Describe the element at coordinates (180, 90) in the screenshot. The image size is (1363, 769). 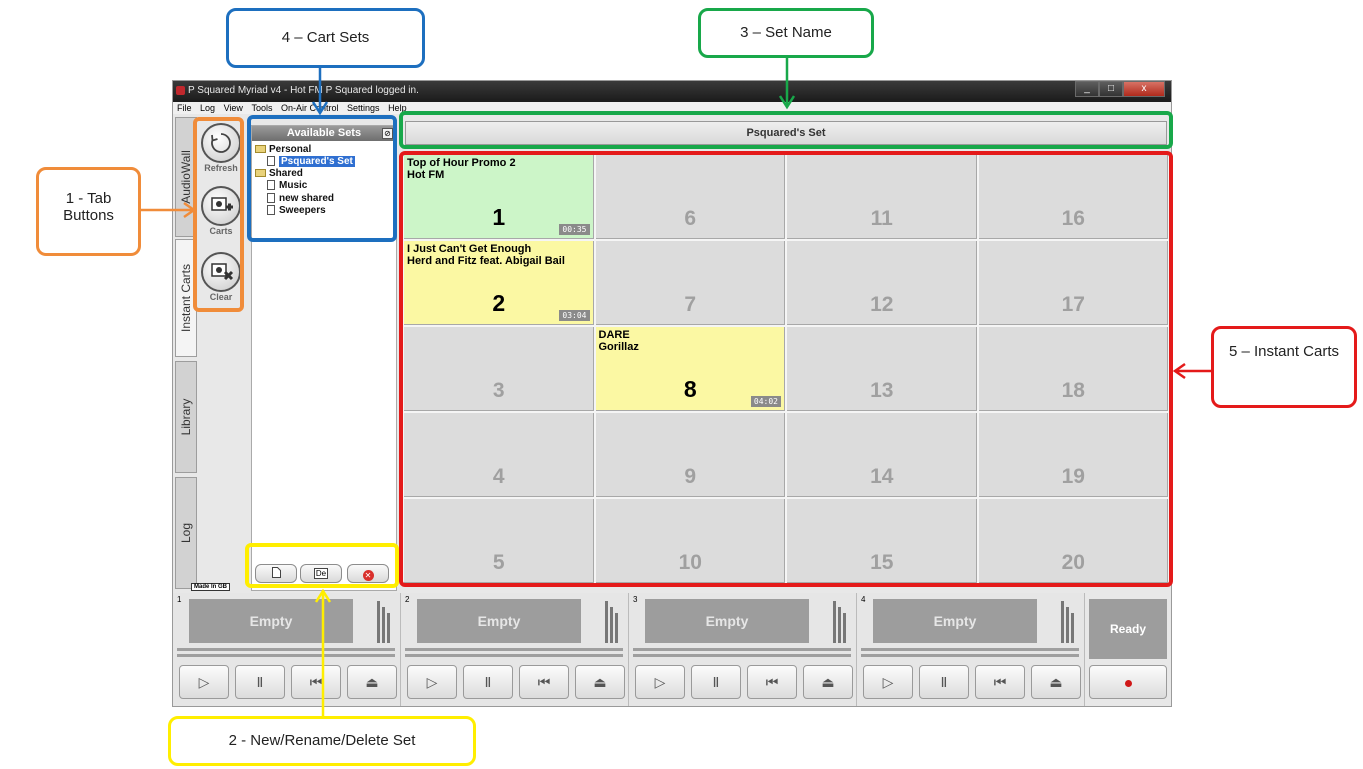
I see `app-icon` at that location.